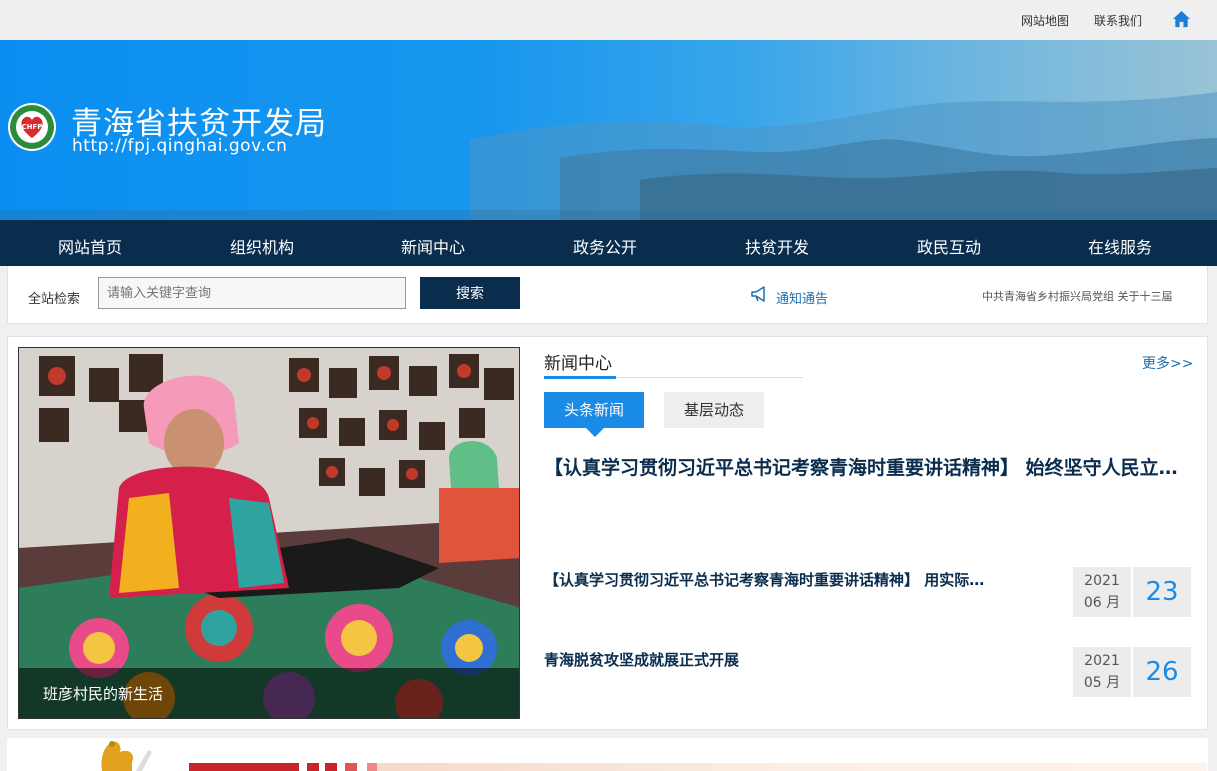 This screenshot has height=771, width=1217. Describe the element at coordinates (769, 579) in the screenshot. I see `news-item-title: 【认真学习贯彻习近平总书记考察青海时重要讲话精神】 用实际行动践行初心使命` at that location.